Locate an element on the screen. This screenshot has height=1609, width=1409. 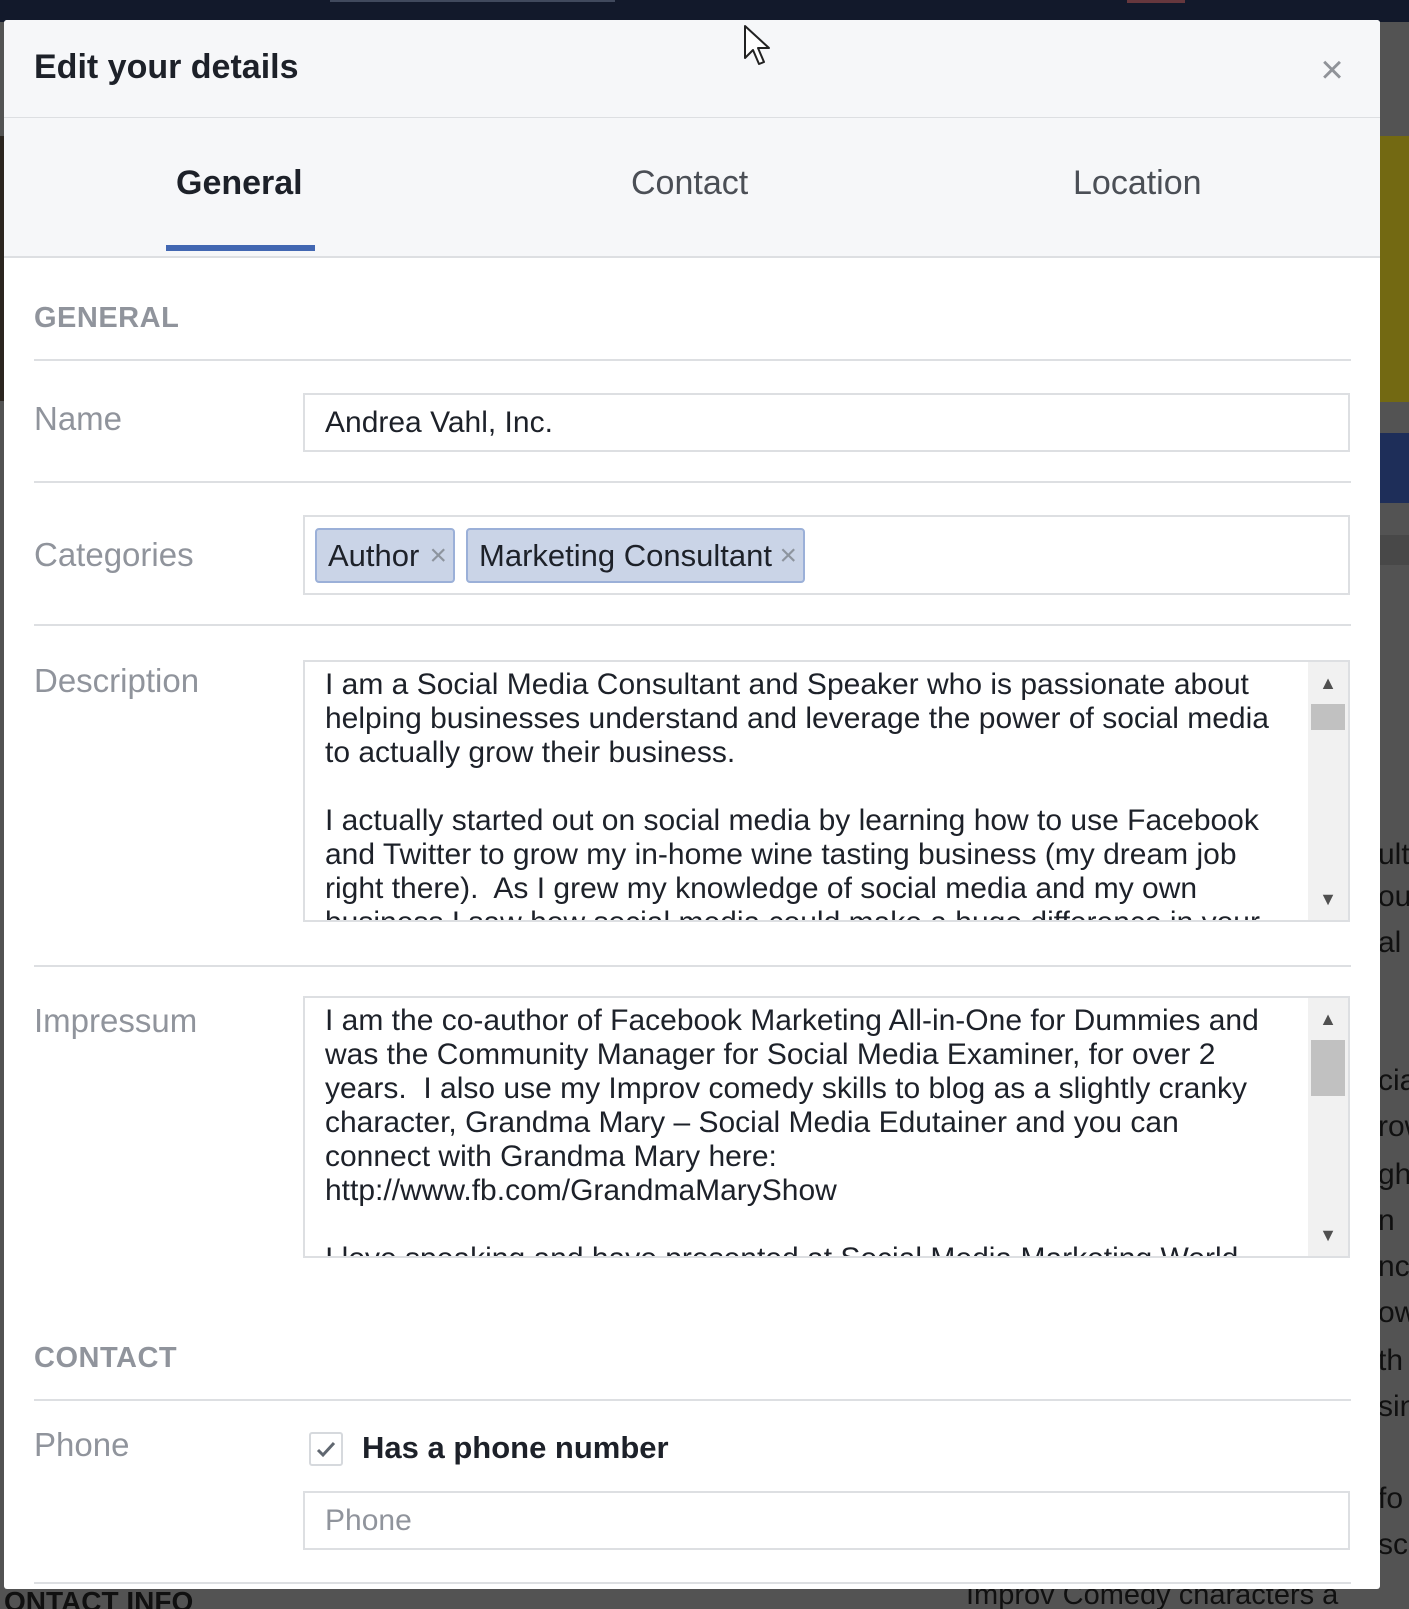
has-phone-label: Has a phone number is located at coordinates (515, 1448).